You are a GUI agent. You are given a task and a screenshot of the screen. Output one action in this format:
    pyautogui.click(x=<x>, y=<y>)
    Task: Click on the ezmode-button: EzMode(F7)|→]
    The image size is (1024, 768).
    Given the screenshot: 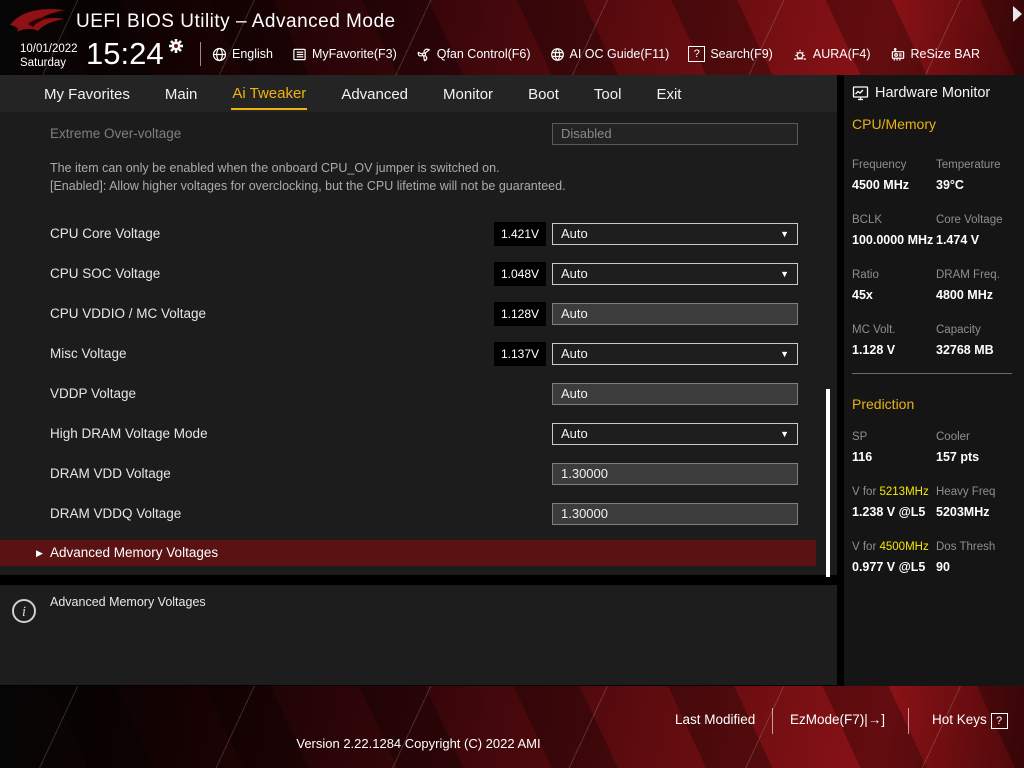 What is the action you would take?
    pyautogui.click(x=837, y=719)
    